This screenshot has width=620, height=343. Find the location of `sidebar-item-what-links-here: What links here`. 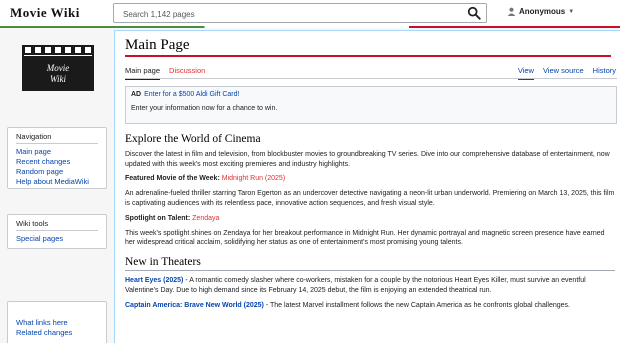

sidebar-item-what-links-here: What links here is located at coordinates (57, 323).